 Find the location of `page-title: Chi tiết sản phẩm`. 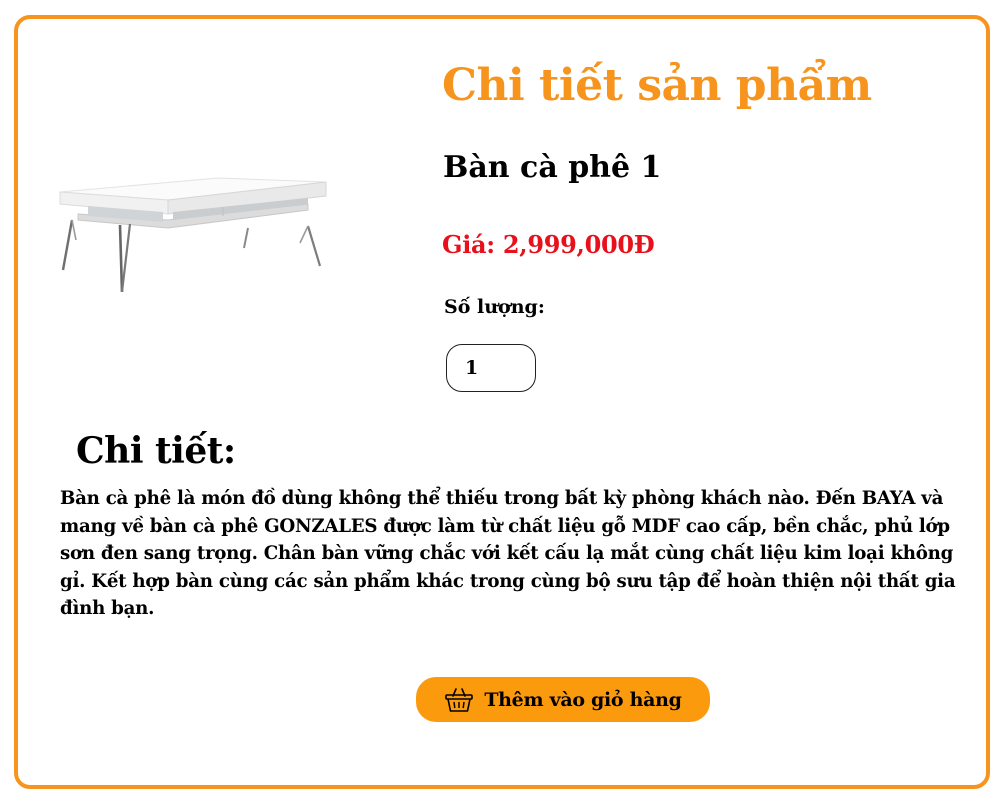

page-title: Chi tiết sản phẩm is located at coordinates (657, 85).